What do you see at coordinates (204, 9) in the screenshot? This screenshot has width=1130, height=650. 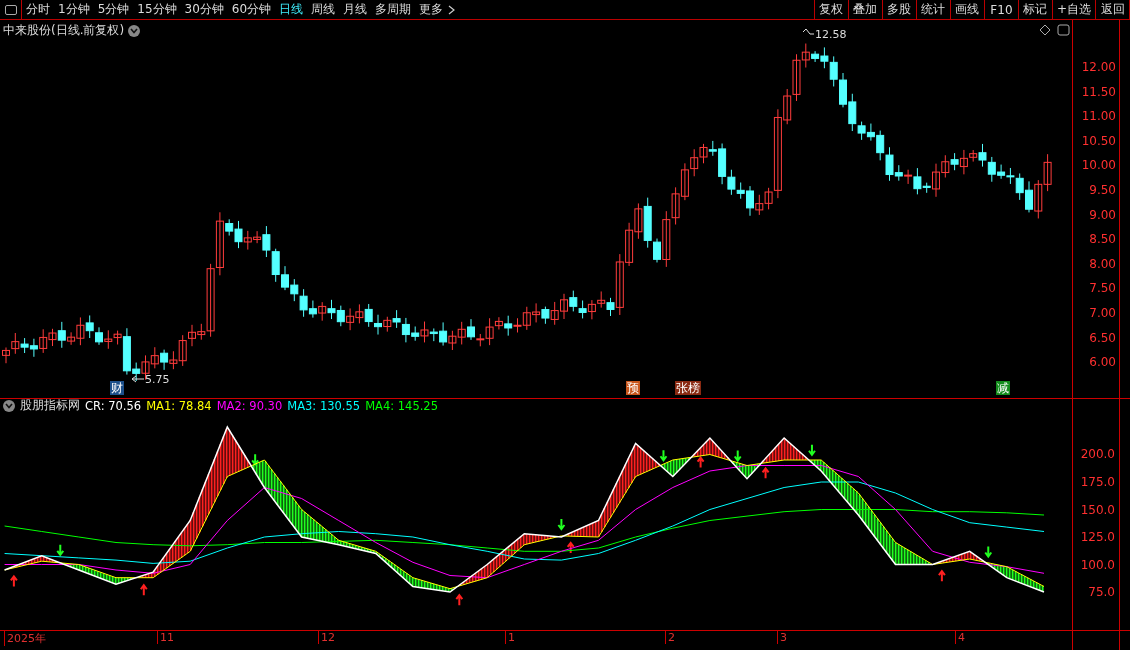 I see `period-tab: 30分钟` at bounding box center [204, 9].